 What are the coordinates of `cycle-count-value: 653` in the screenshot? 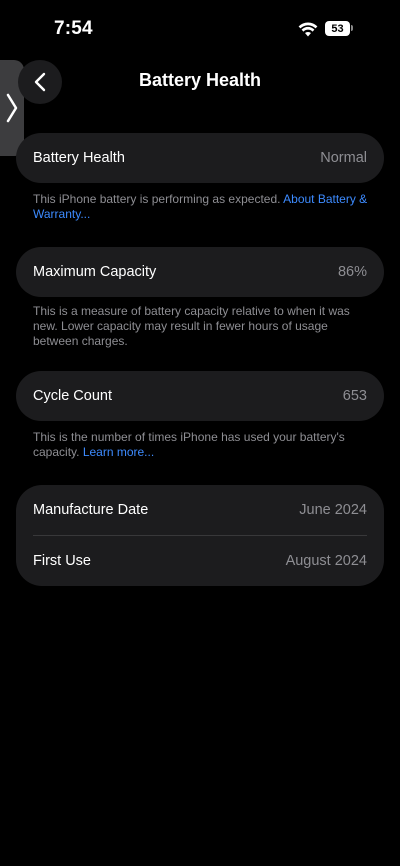 It's located at (354, 396).